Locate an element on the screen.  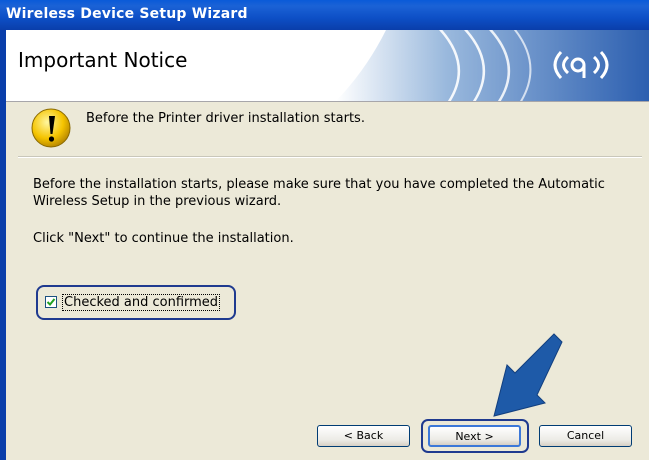
title-bar: Wireless Device Setup Wizard is located at coordinates (324, 15).